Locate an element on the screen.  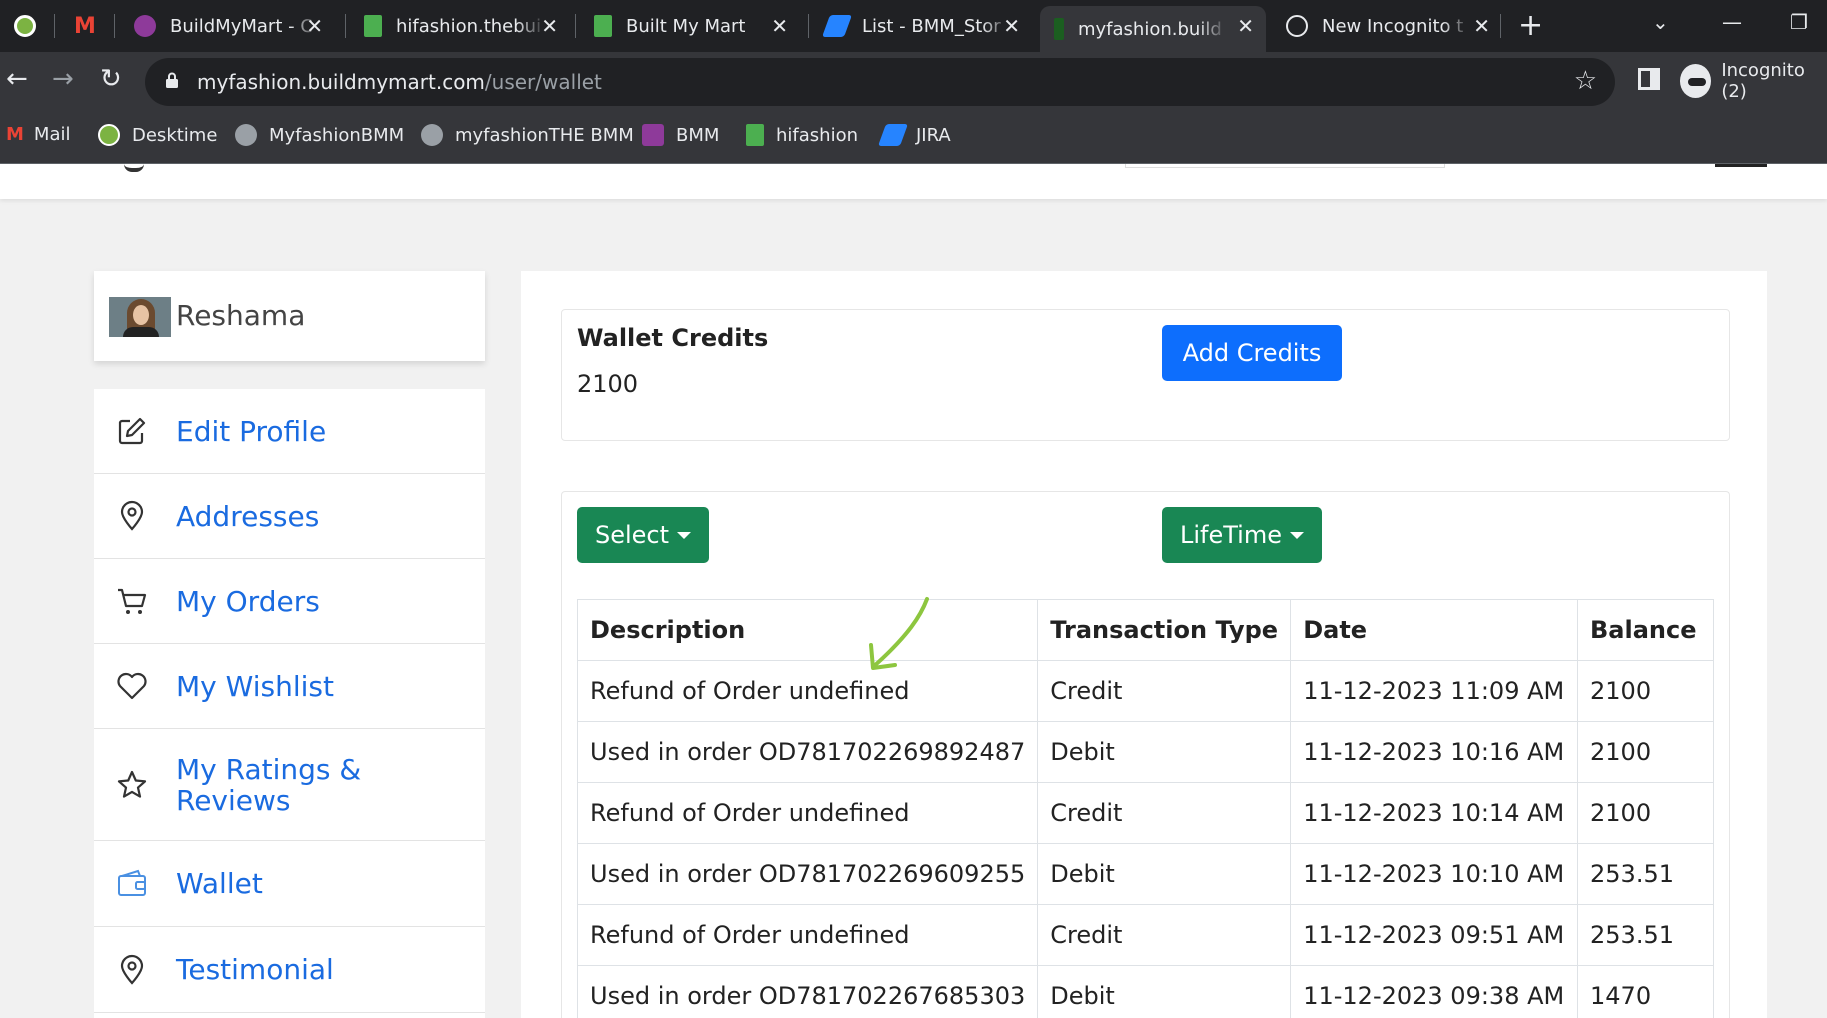
reload-icon: ↻ is located at coordinates (111, 79).